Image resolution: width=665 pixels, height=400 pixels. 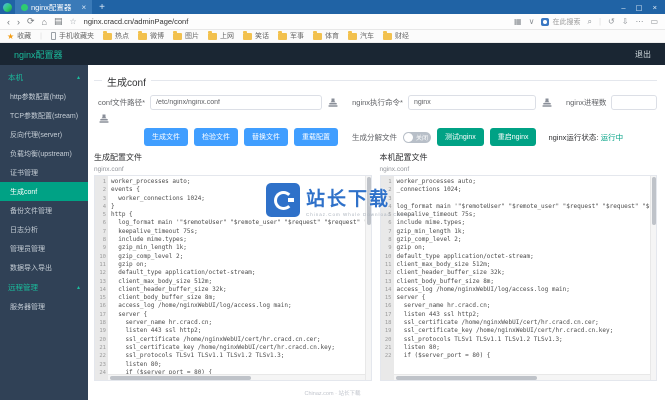 What do you see at coordinates (390, 215) in the screenshot?
I see `line-number: 5` at bounding box center [390, 215].